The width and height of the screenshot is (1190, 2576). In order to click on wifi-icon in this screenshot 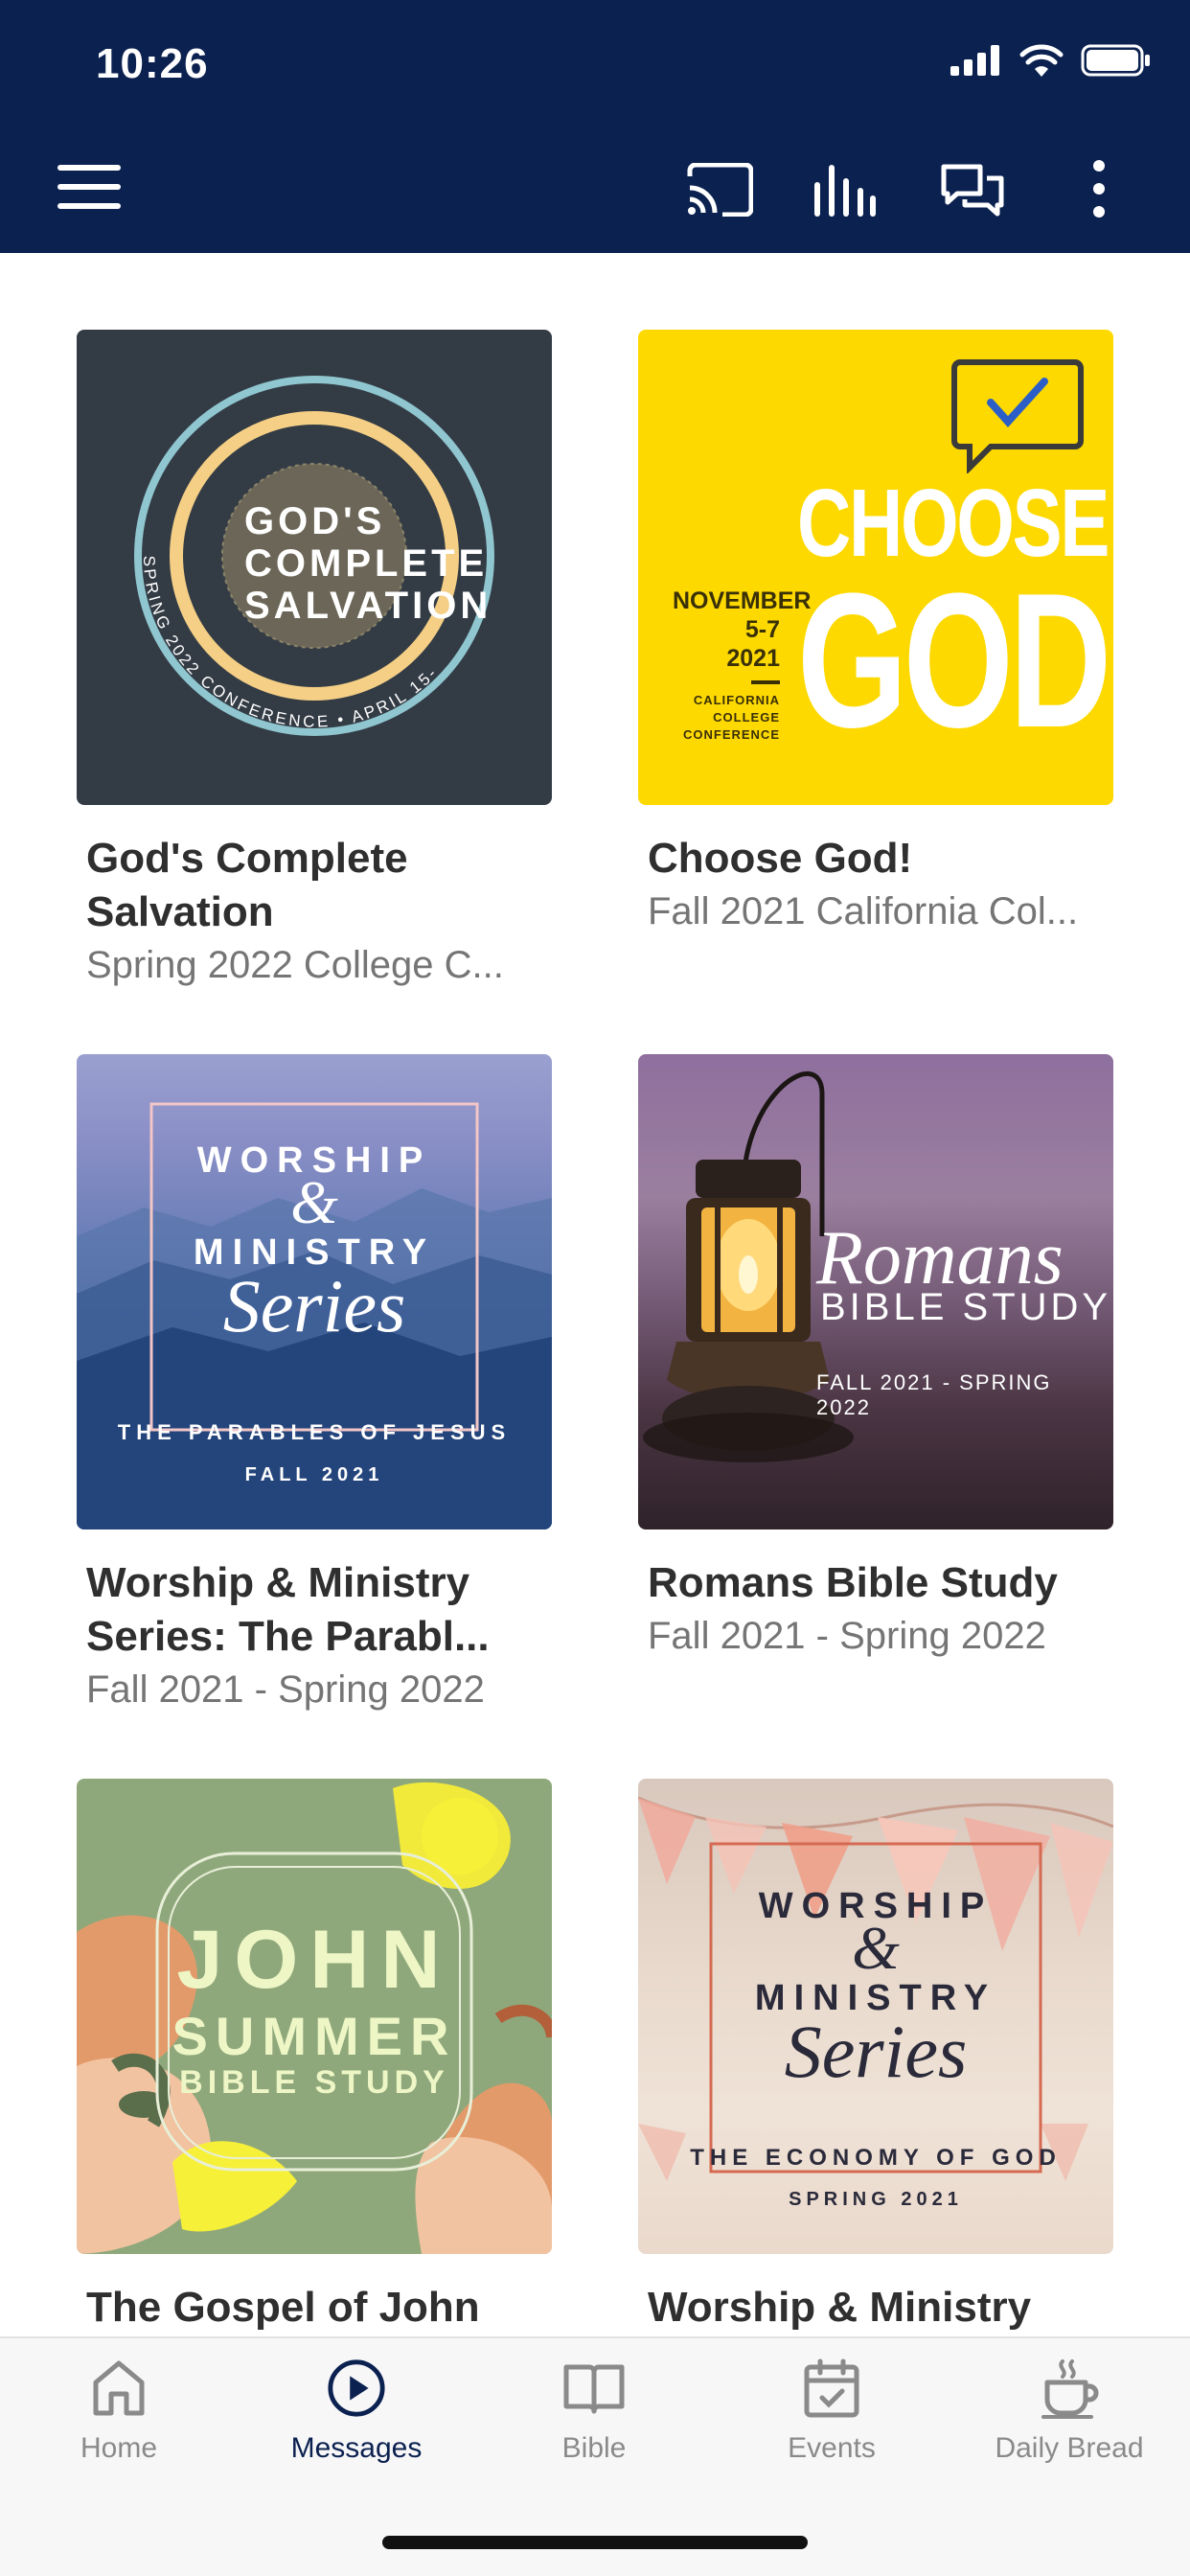, I will do `click(1041, 60)`.